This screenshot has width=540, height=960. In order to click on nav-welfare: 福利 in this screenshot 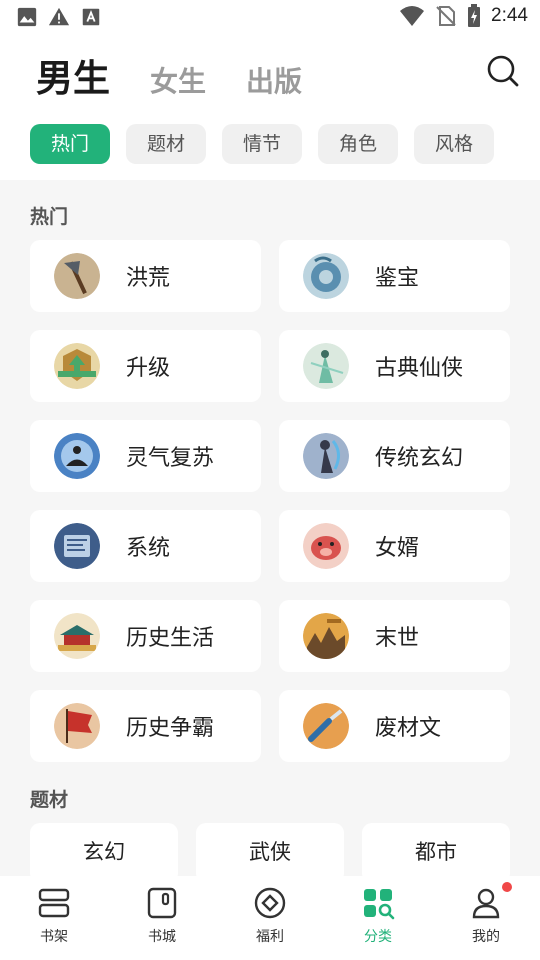, I will do `click(270, 918)`.